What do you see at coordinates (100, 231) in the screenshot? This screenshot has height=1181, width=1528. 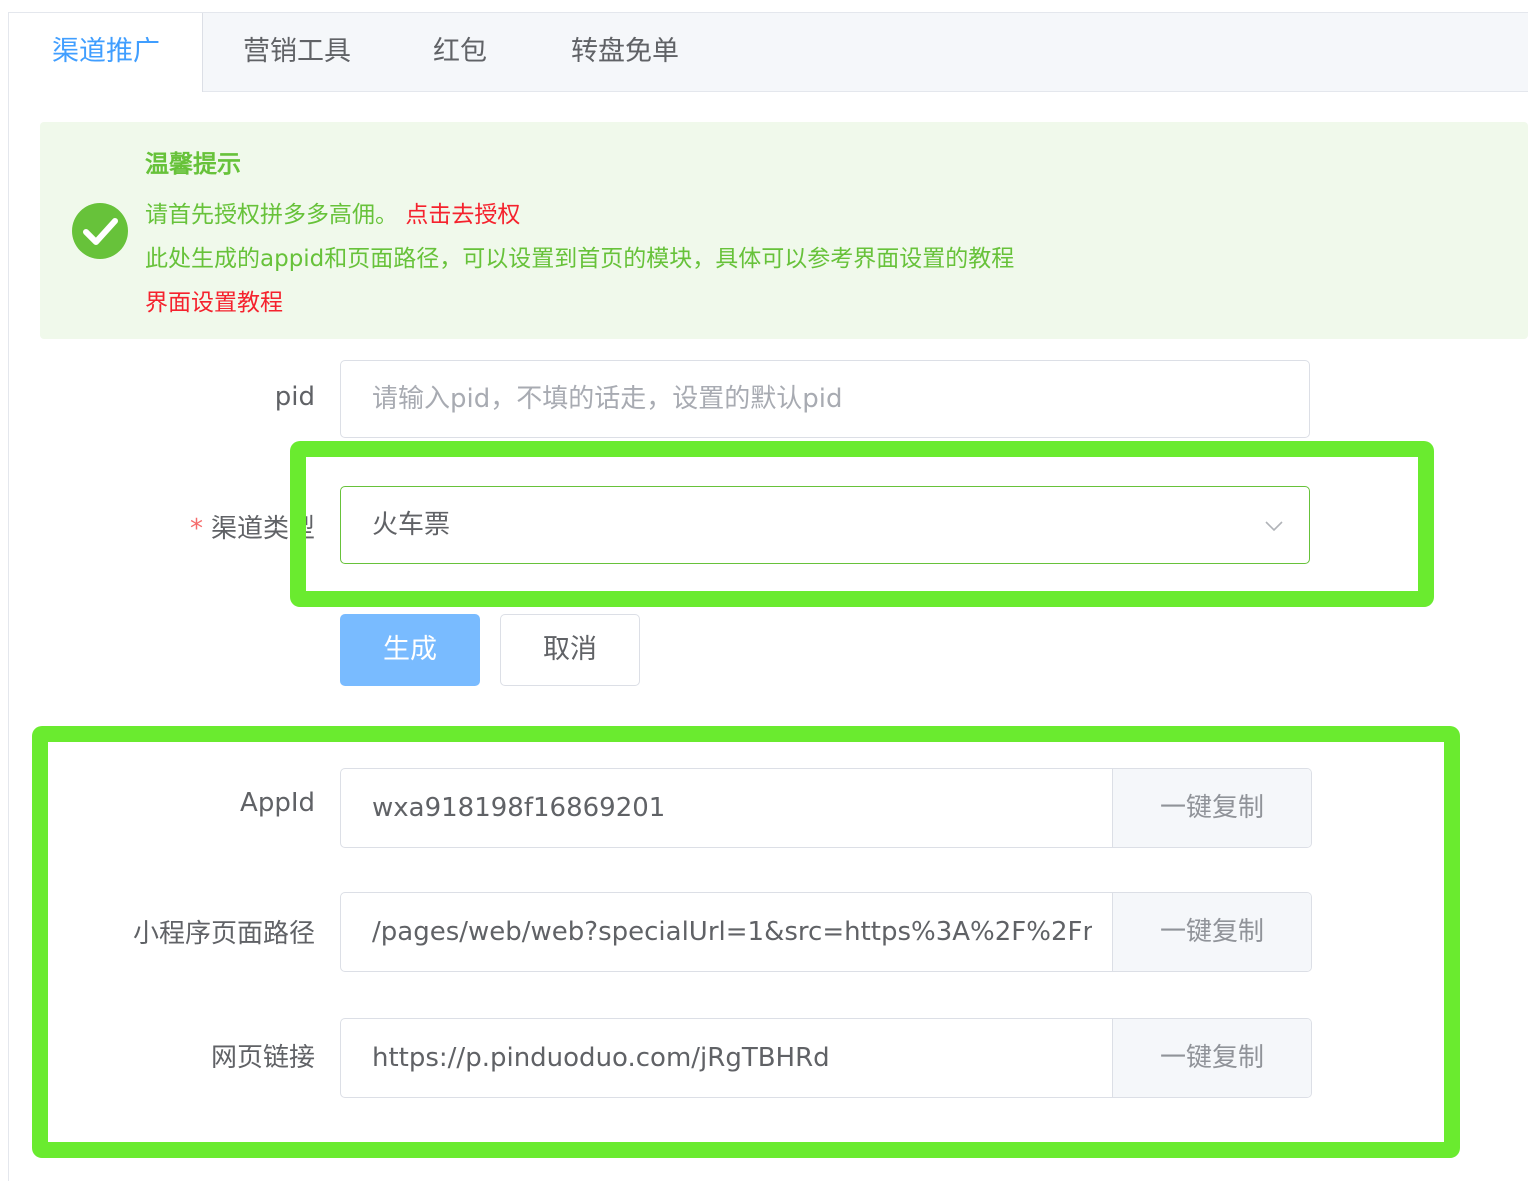 I see `check-circle-icon` at bounding box center [100, 231].